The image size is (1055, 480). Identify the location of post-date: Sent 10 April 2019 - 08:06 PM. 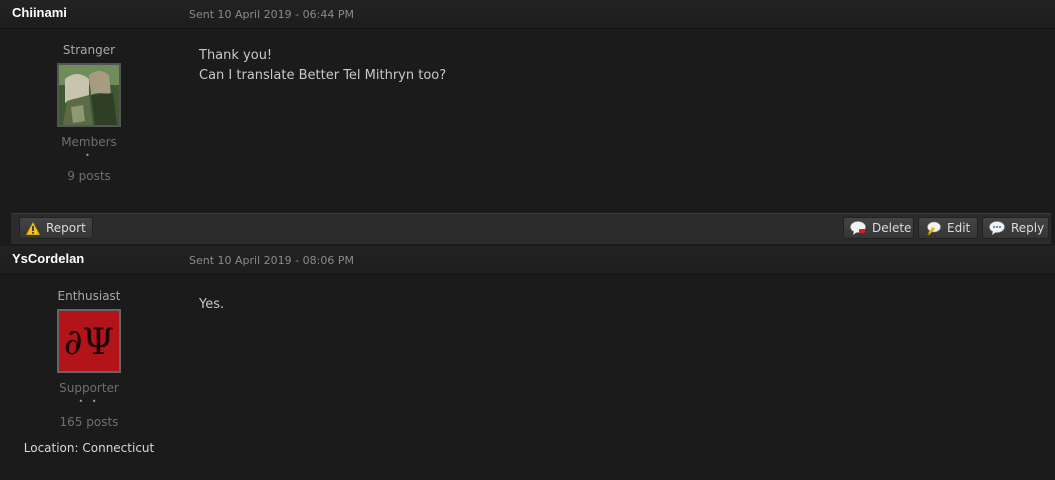
(271, 260).